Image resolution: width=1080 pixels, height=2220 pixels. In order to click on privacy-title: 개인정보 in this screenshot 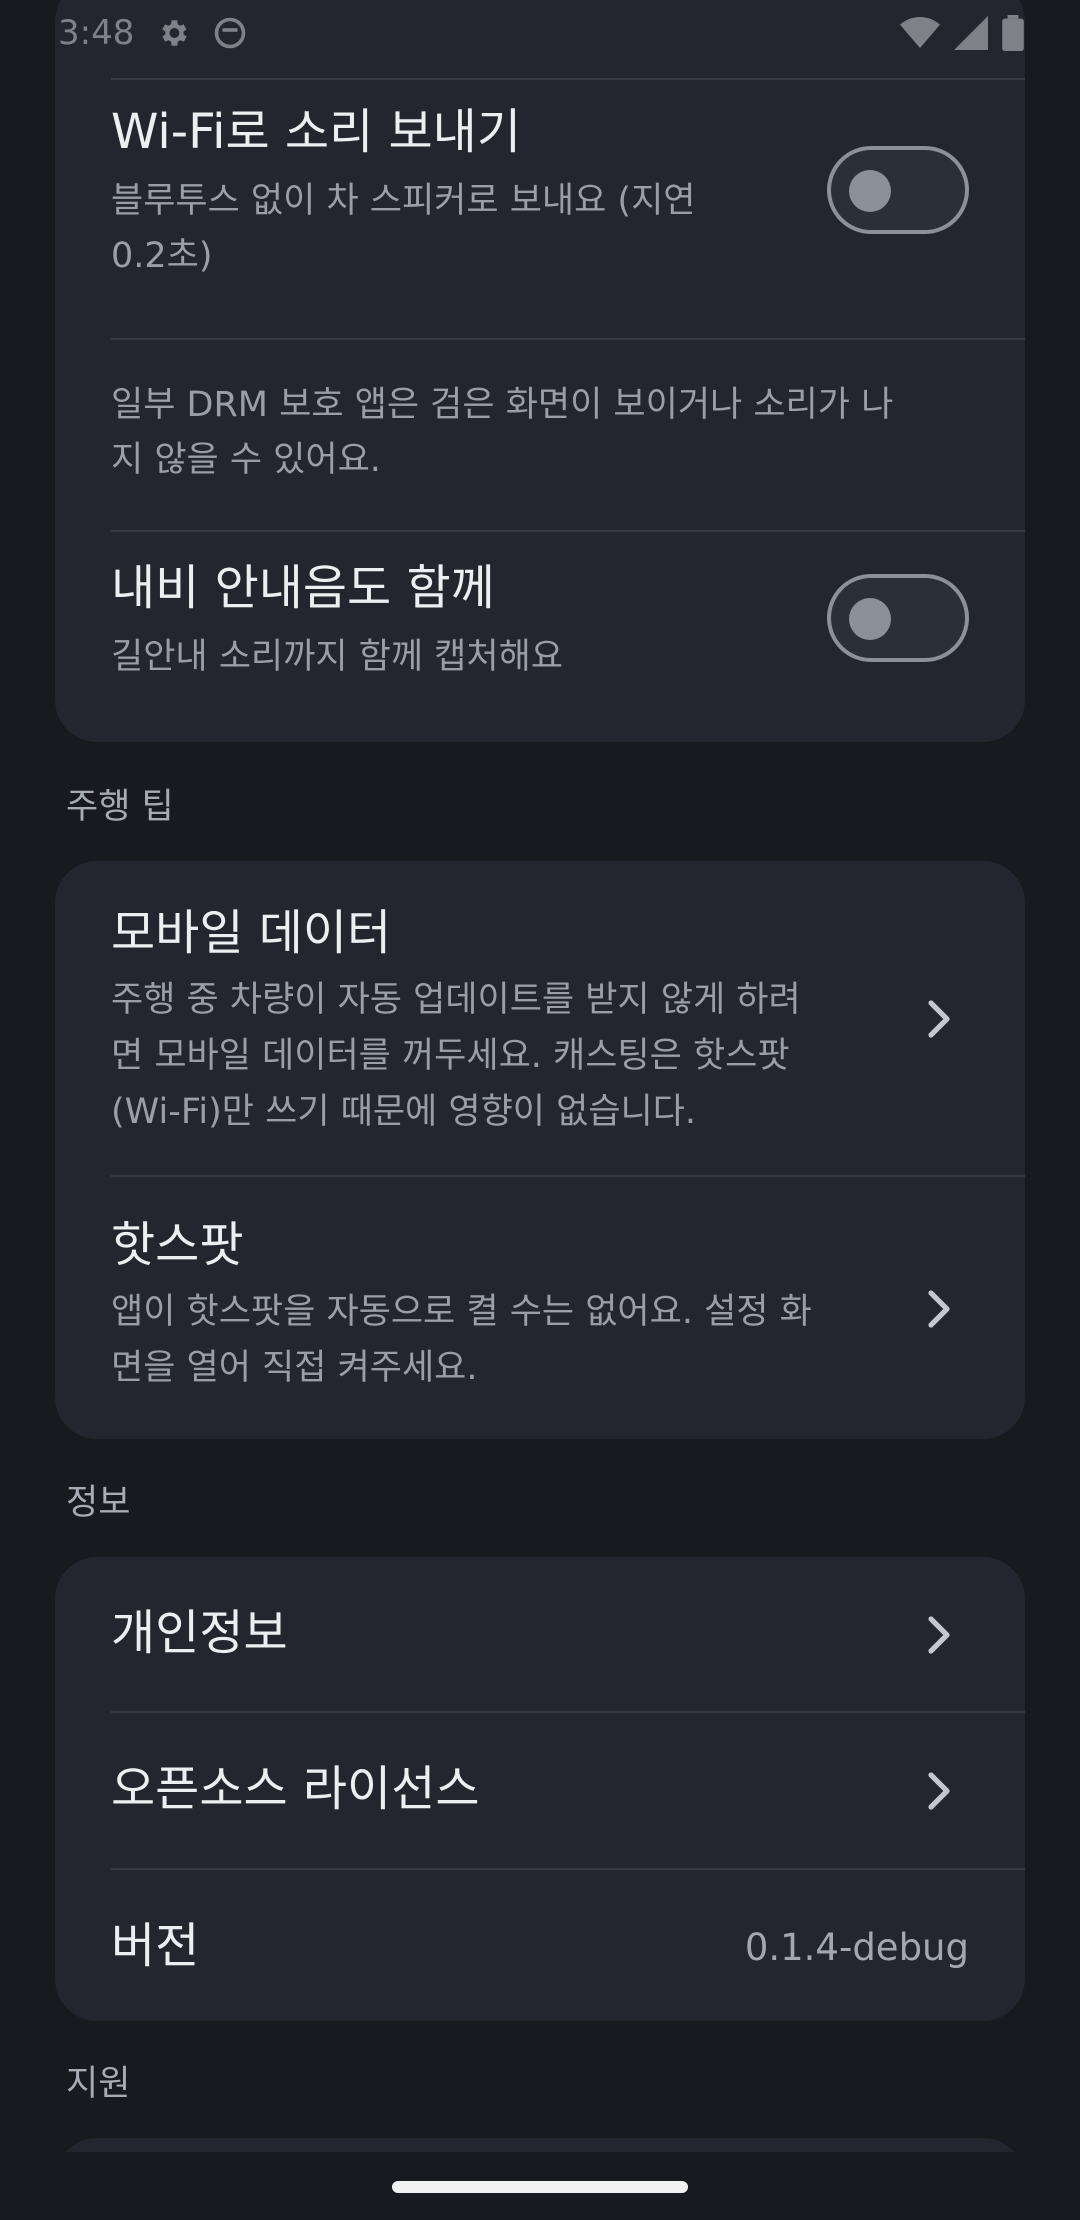, I will do `click(199, 1633)`.